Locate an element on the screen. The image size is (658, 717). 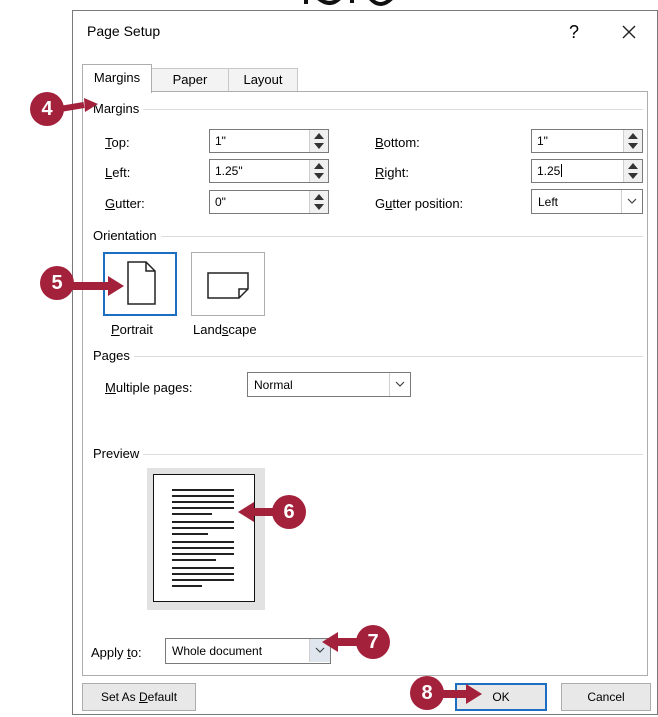
preview-divider is located at coordinates (368, 454).